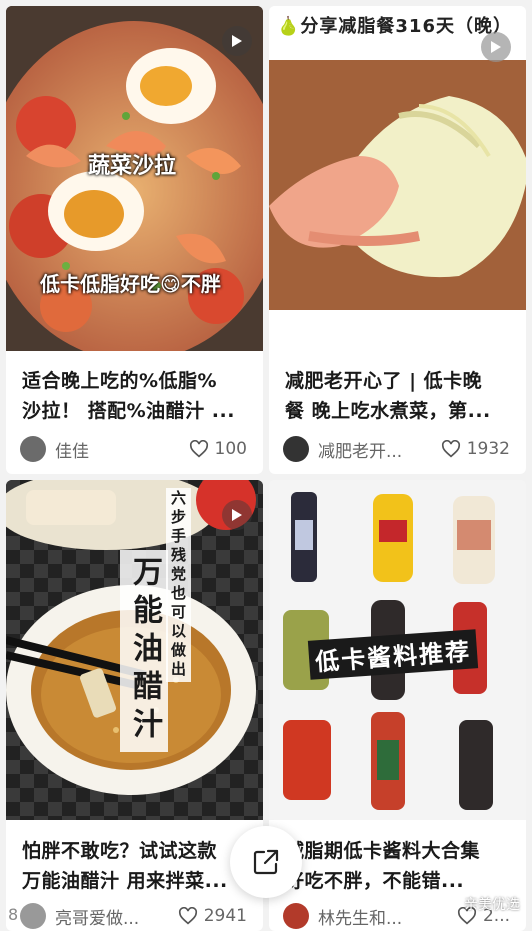  I want to click on watermark: 亲美优选, so click(479, 904).